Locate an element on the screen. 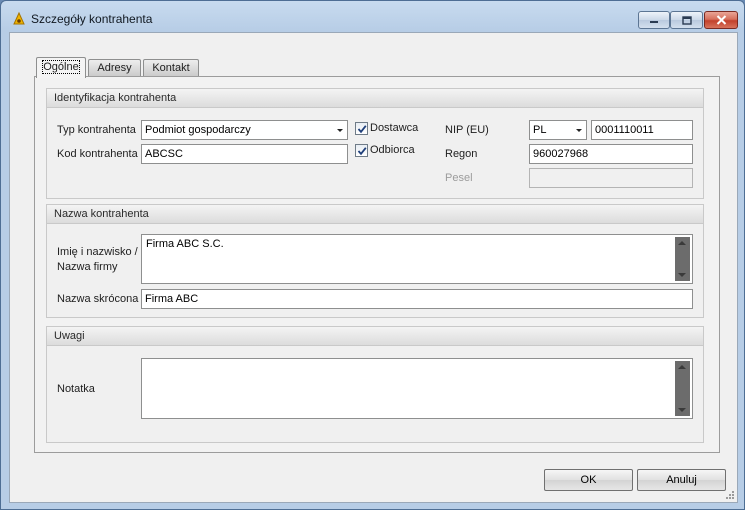 The height and width of the screenshot is (510, 745). nazwa-skrocona-input: Firma ABC is located at coordinates (417, 299).